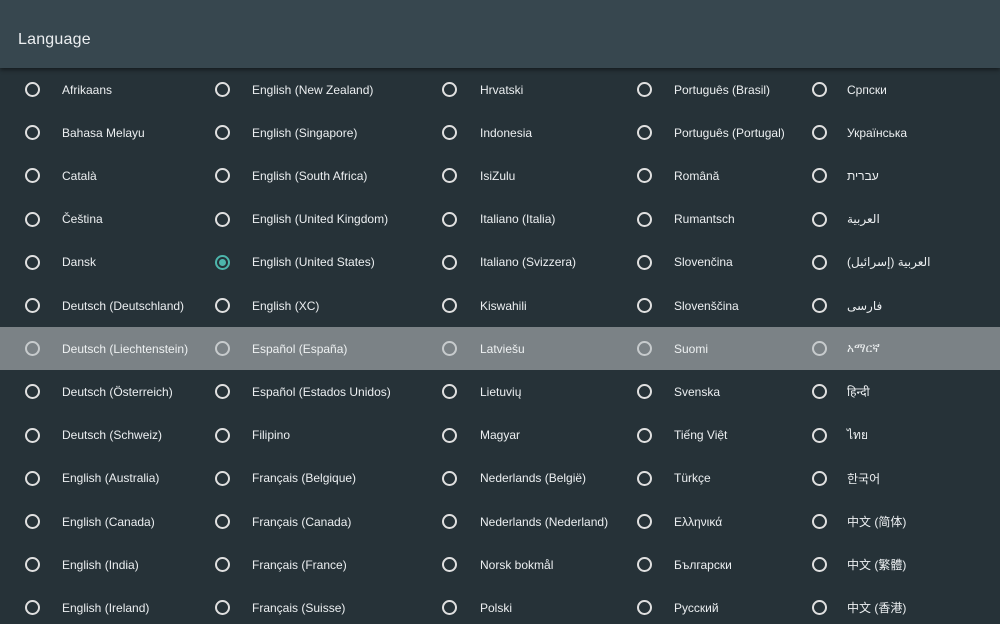 This screenshot has width=1000, height=624. I want to click on language-option: English (Singapore), so click(286, 132).